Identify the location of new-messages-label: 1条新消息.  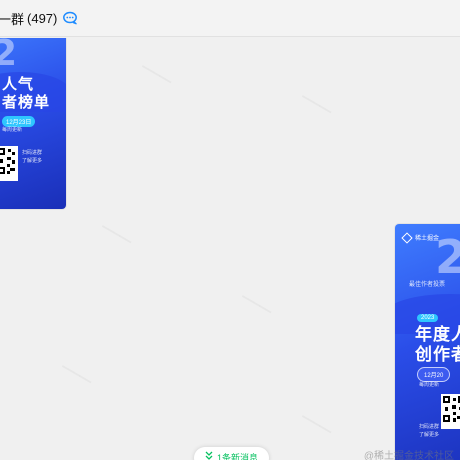
(237, 456).